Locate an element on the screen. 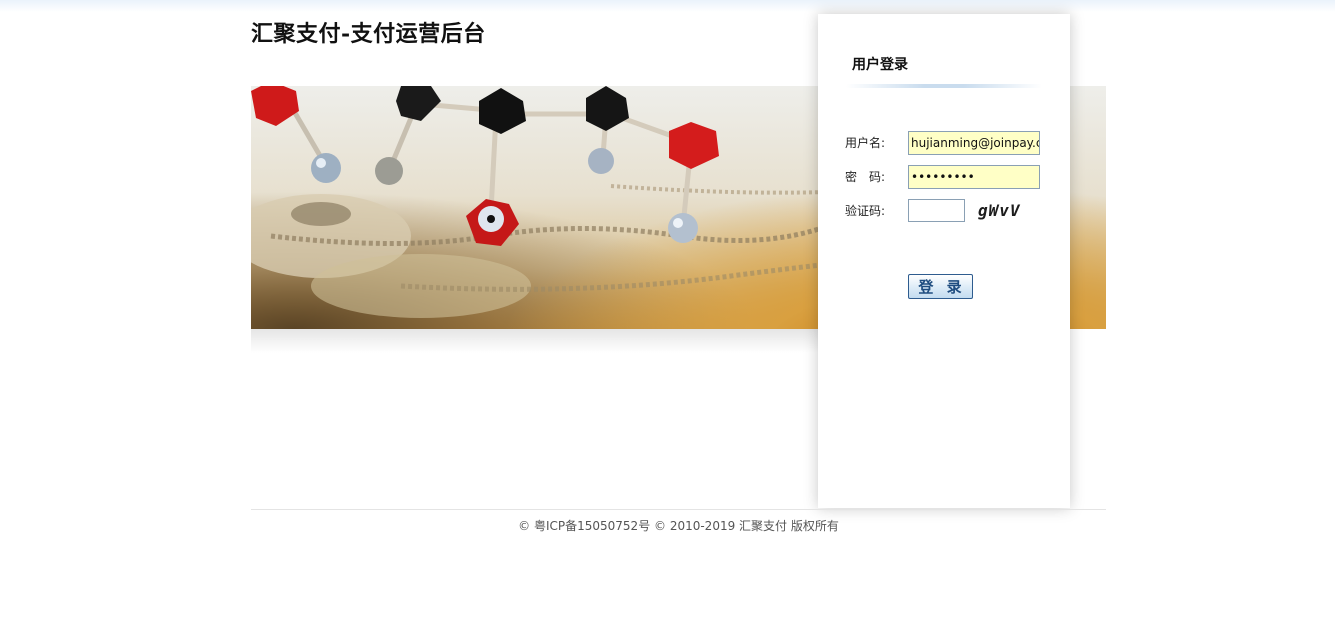 The height and width of the screenshot is (627, 1335). banner-shadow is located at coordinates (534, 341).